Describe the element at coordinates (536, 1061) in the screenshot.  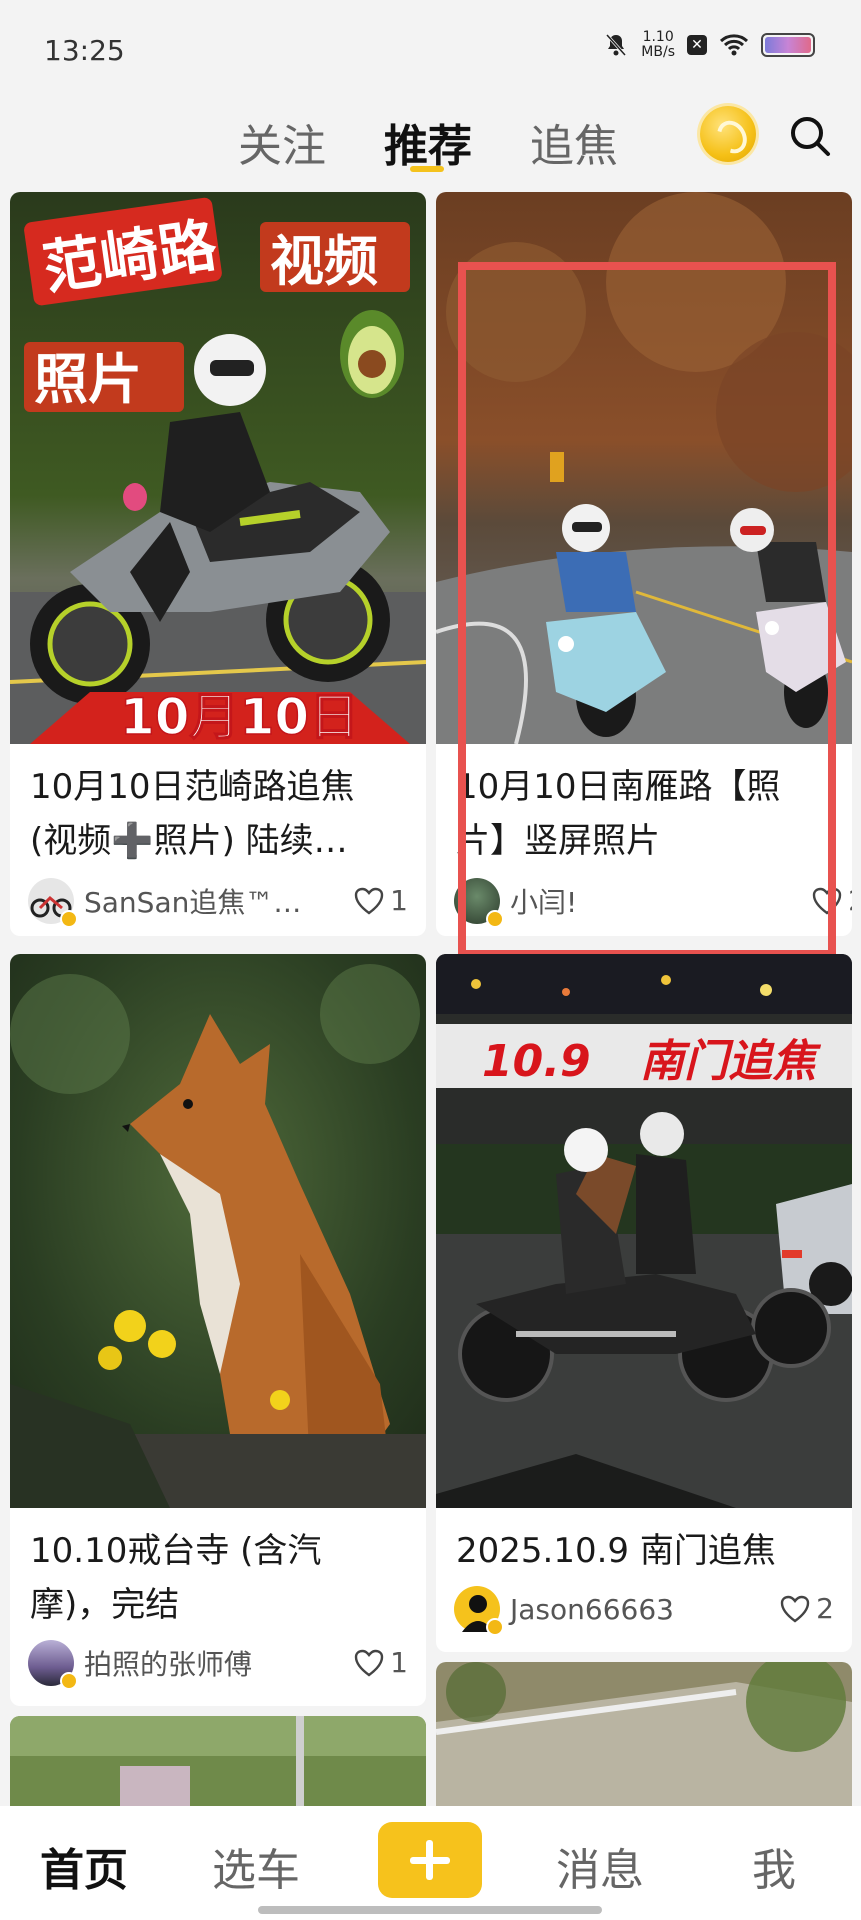
I see `image-text-date: 10.9` at that location.